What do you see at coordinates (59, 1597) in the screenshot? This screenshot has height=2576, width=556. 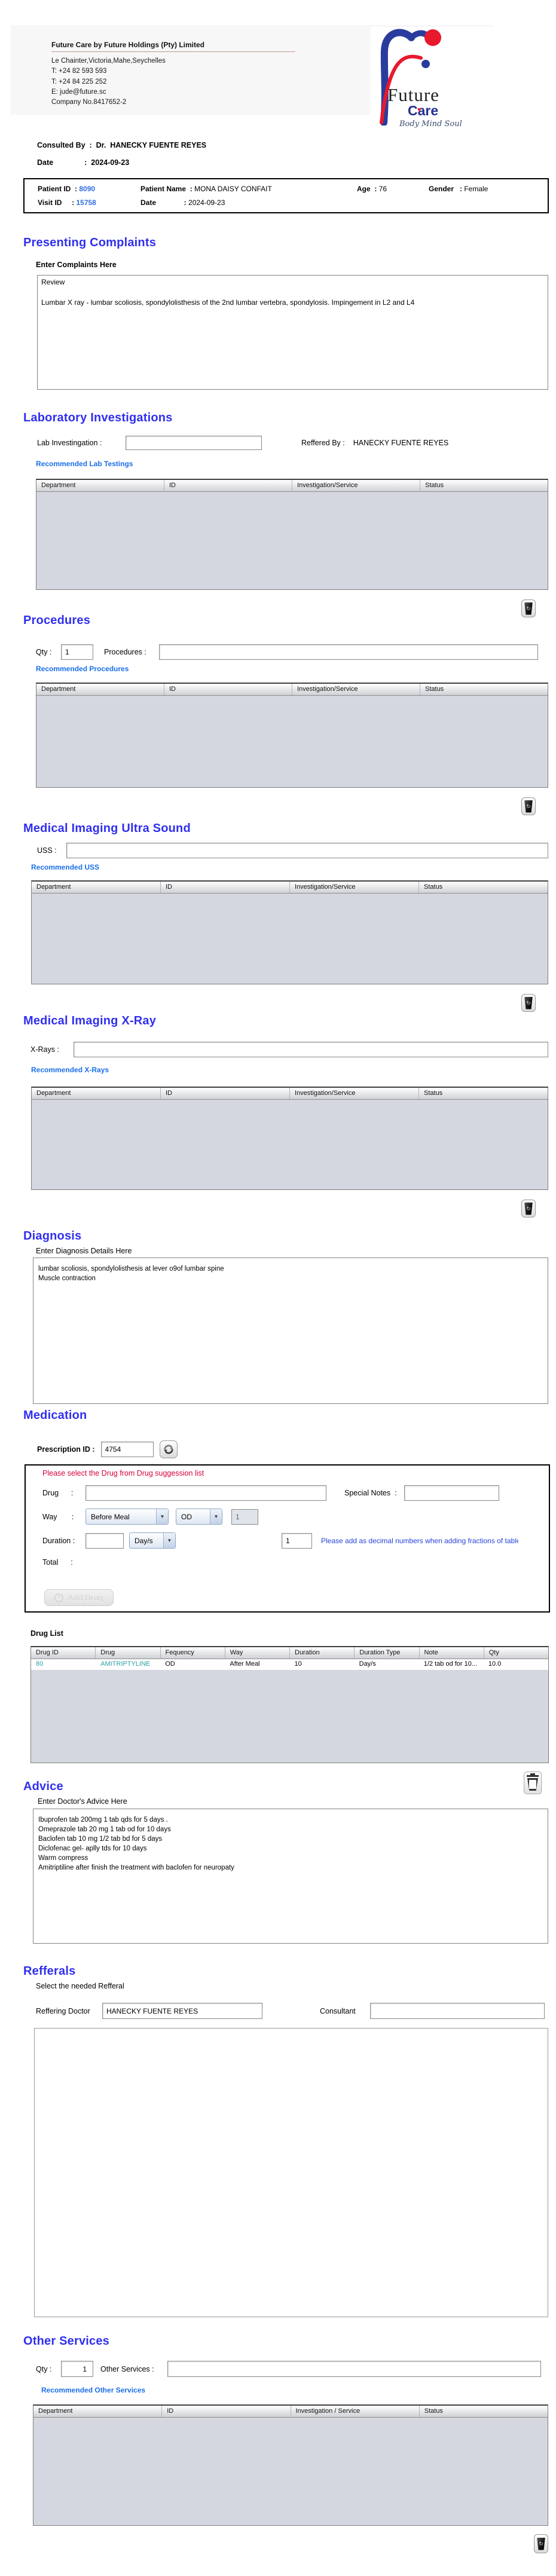 I see `plus-icon: +` at bounding box center [59, 1597].